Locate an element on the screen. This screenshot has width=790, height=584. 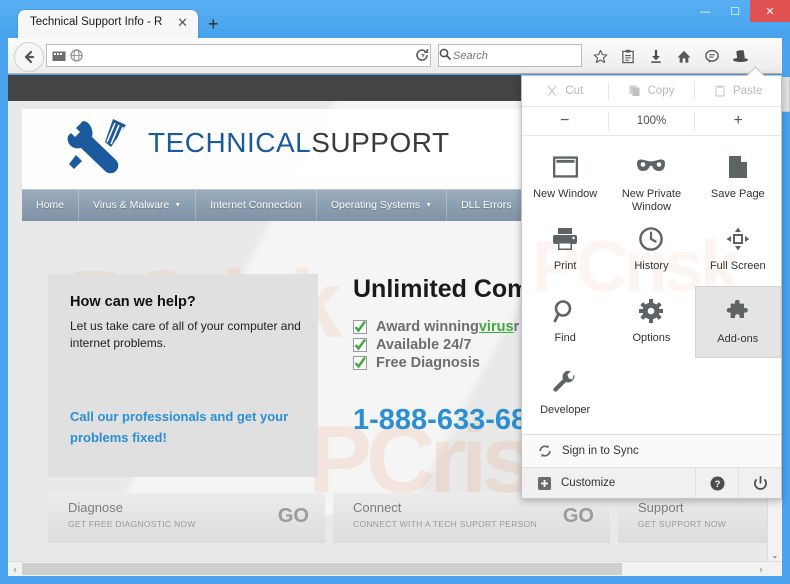
copy-label: Copy is located at coordinates (661, 91).